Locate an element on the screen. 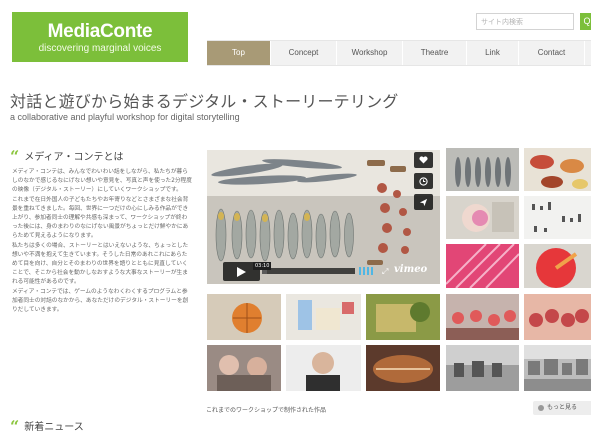 The image size is (591, 438). about-heading-row: “ メディア・コンテとは is located at coordinates (67, 156).